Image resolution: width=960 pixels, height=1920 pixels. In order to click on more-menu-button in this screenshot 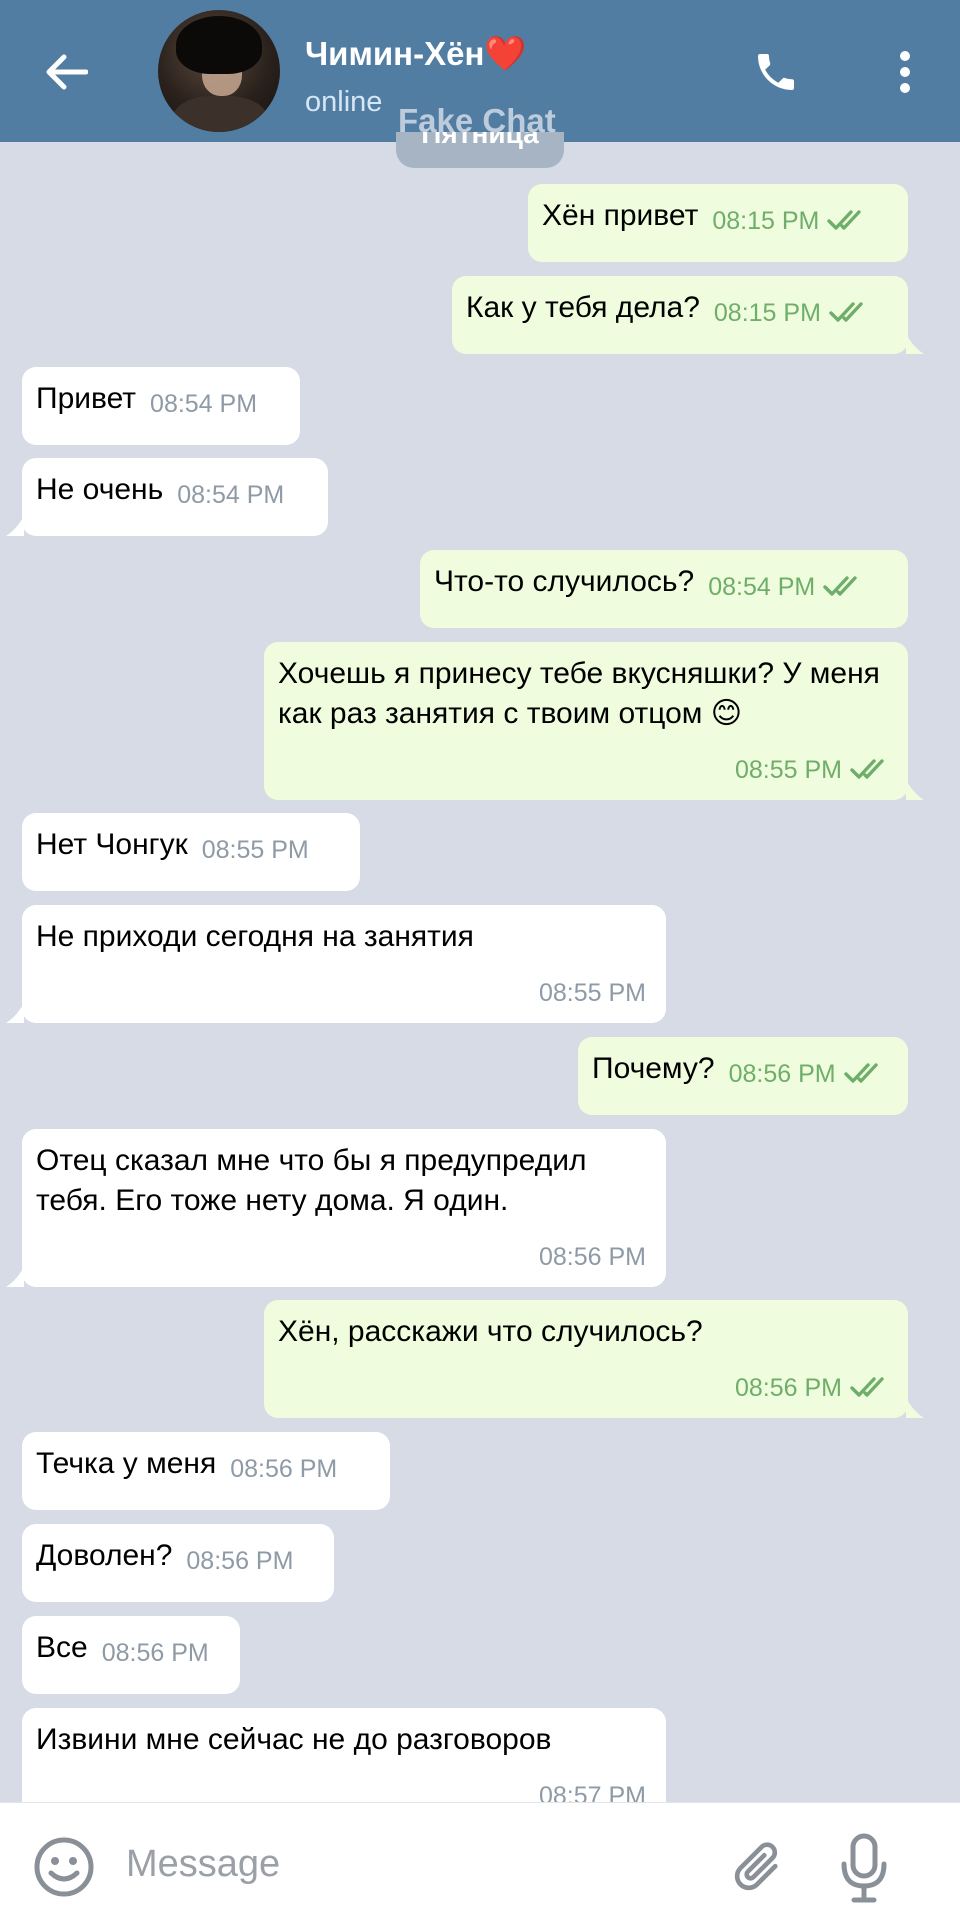, I will do `click(905, 72)`.